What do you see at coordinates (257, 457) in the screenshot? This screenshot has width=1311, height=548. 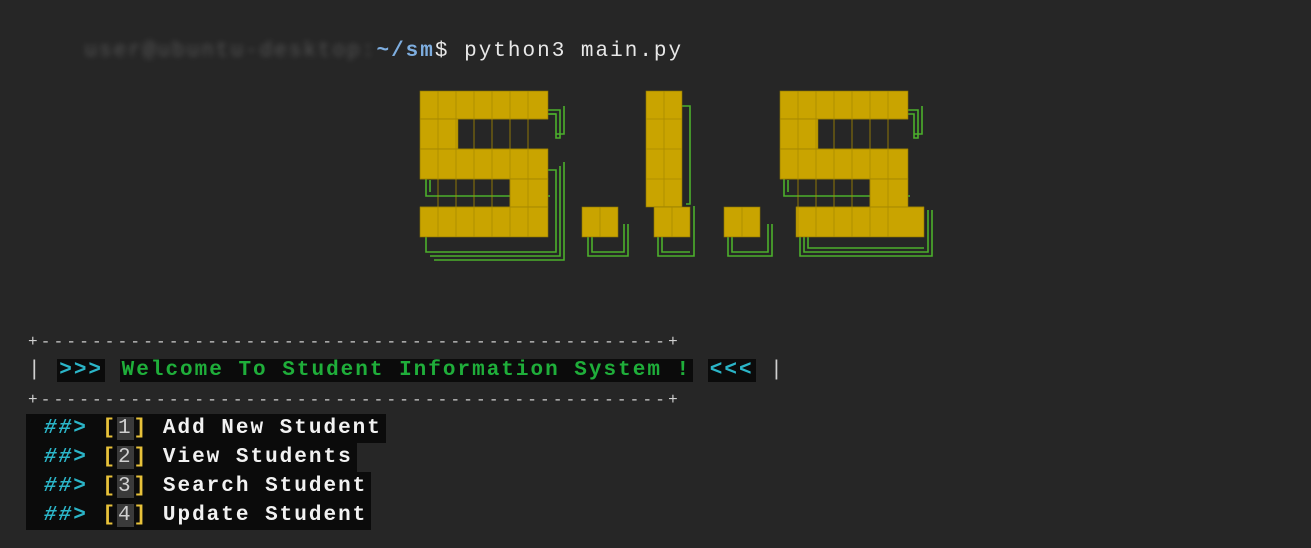 I see `menu-label: View Students` at bounding box center [257, 457].